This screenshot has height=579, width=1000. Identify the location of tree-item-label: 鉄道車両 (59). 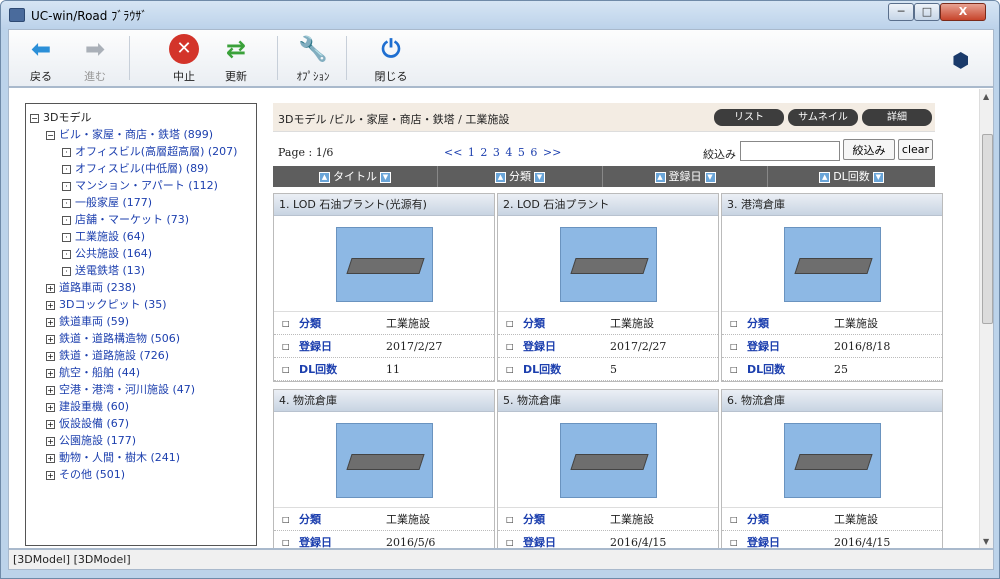
(94, 321).